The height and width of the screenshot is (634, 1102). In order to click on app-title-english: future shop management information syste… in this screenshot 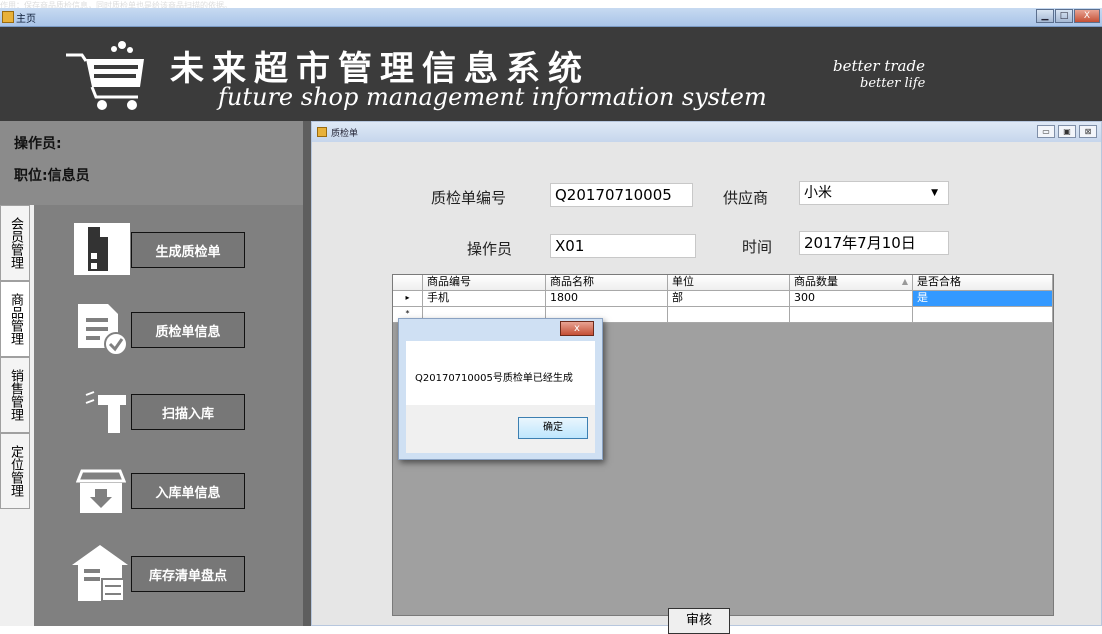, I will do `click(492, 97)`.